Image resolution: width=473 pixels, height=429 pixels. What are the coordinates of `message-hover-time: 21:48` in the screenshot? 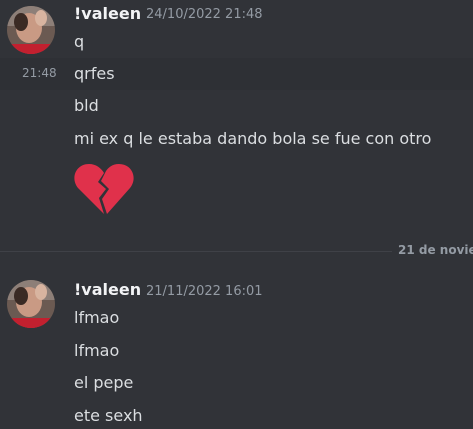 It's located at (39, 73).